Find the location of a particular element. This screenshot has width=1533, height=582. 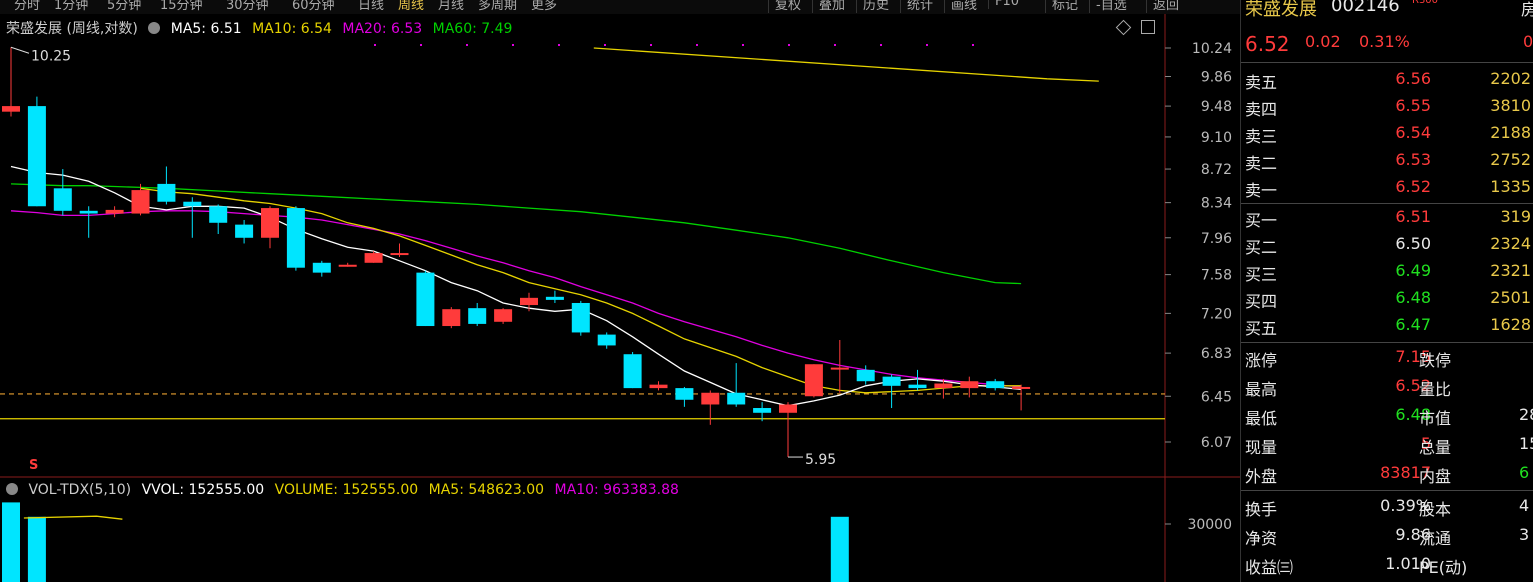

tool-button-6: 标记 is located at coordinates (1061, 6).